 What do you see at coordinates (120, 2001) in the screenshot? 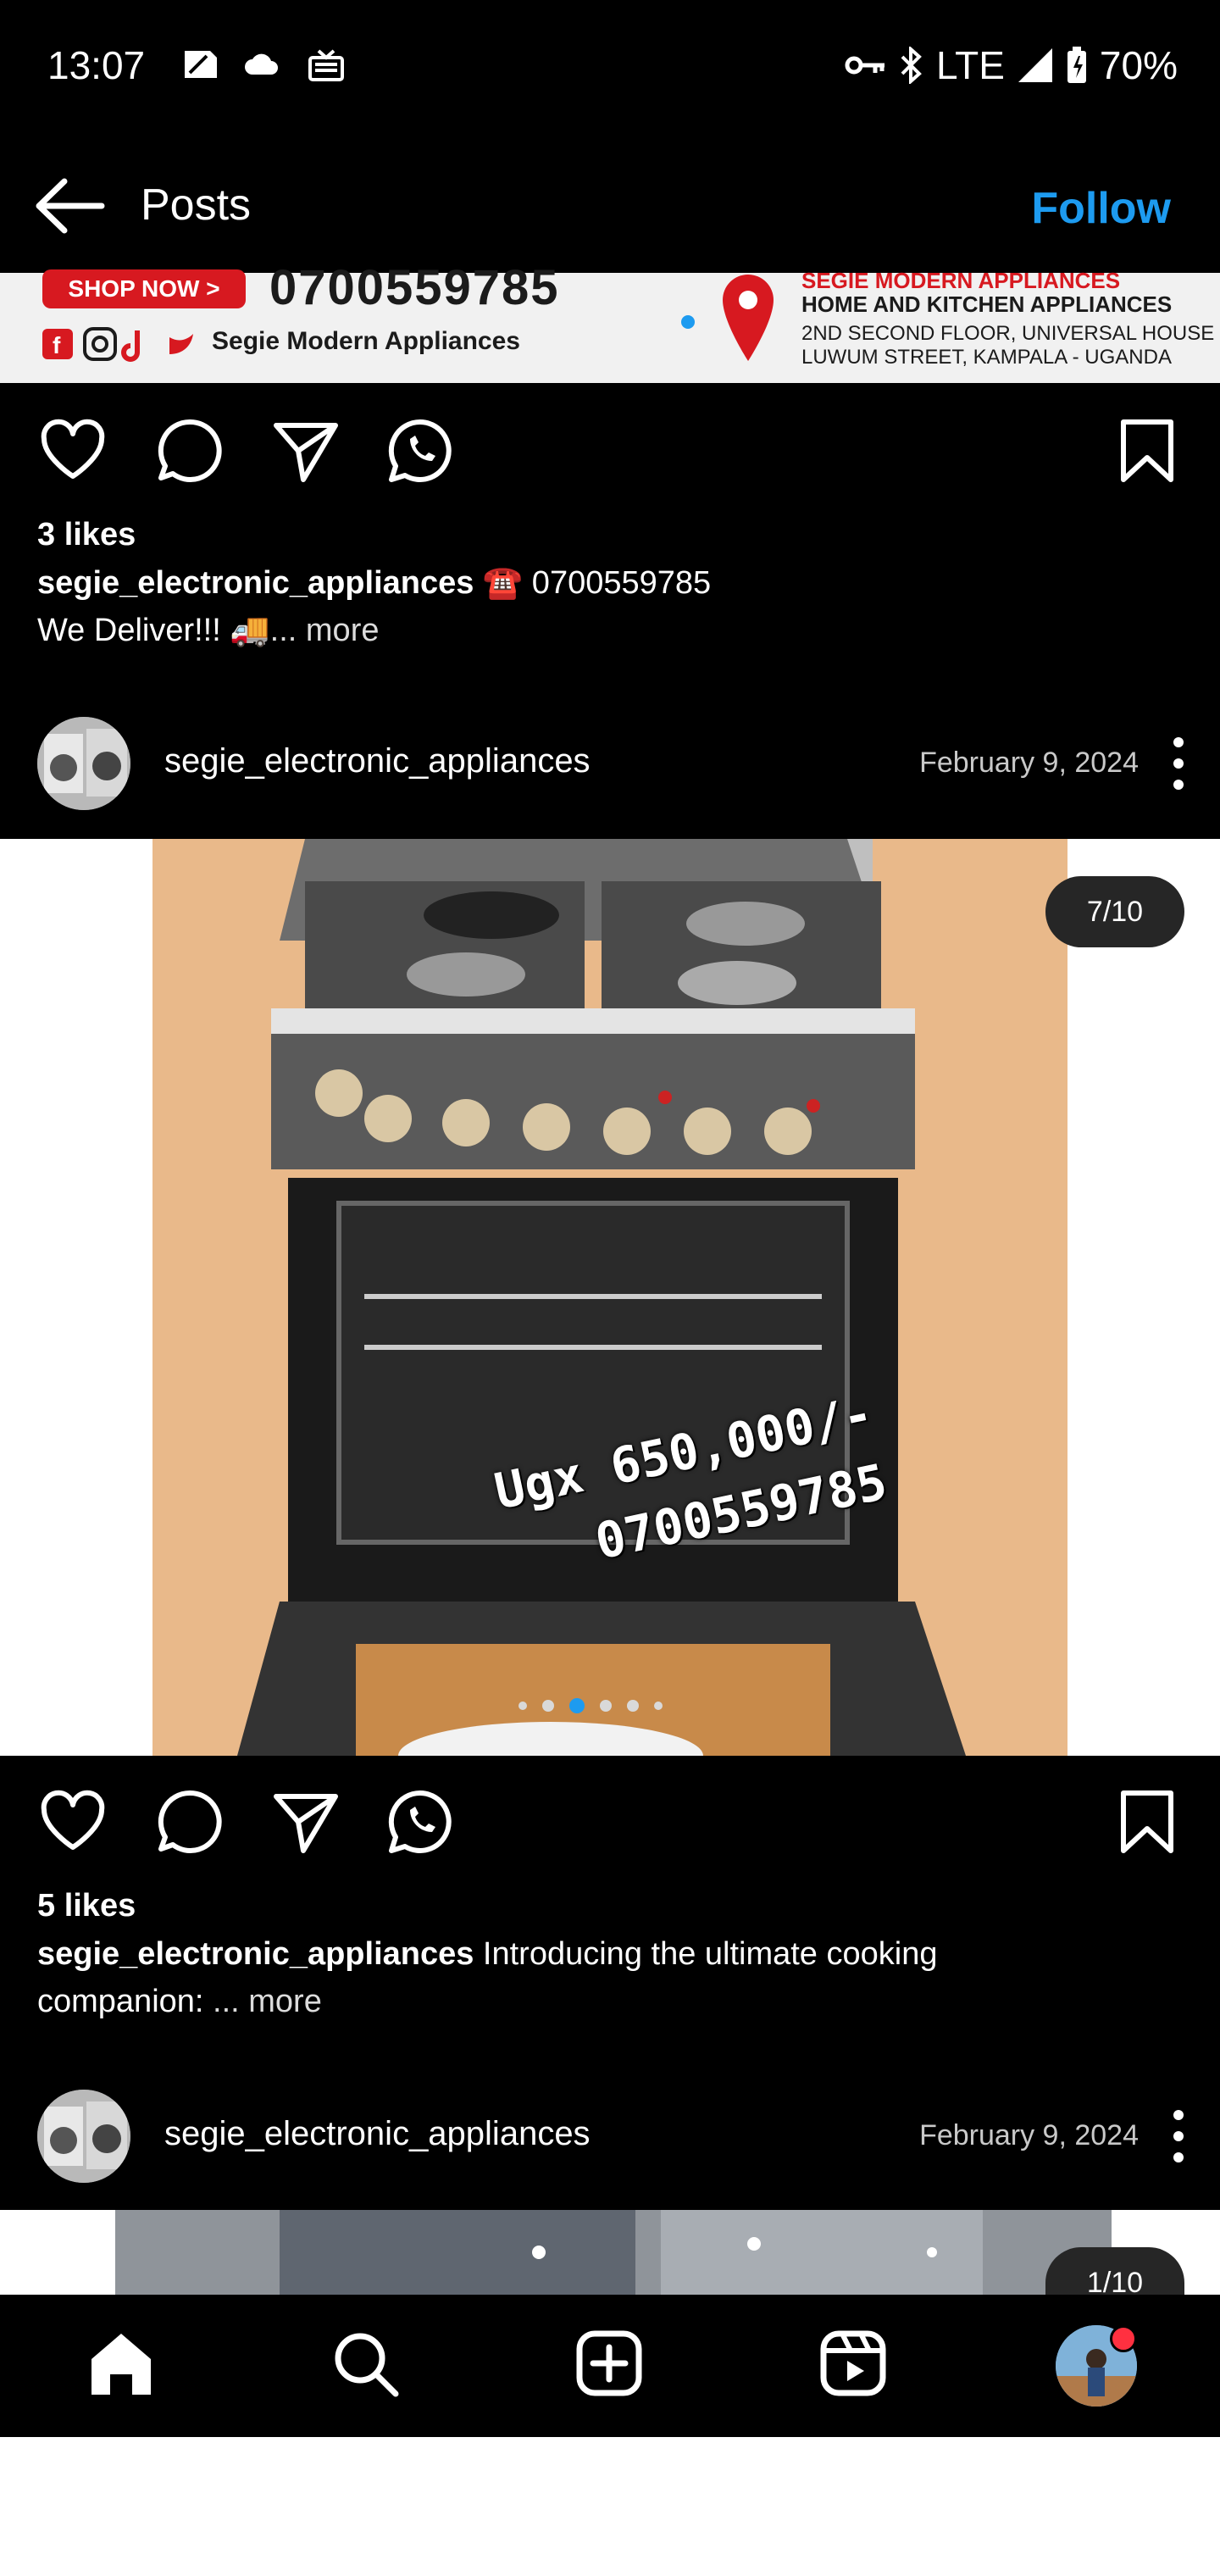
I see `caption-line2: companion:` at bounding box center [120, 2001].